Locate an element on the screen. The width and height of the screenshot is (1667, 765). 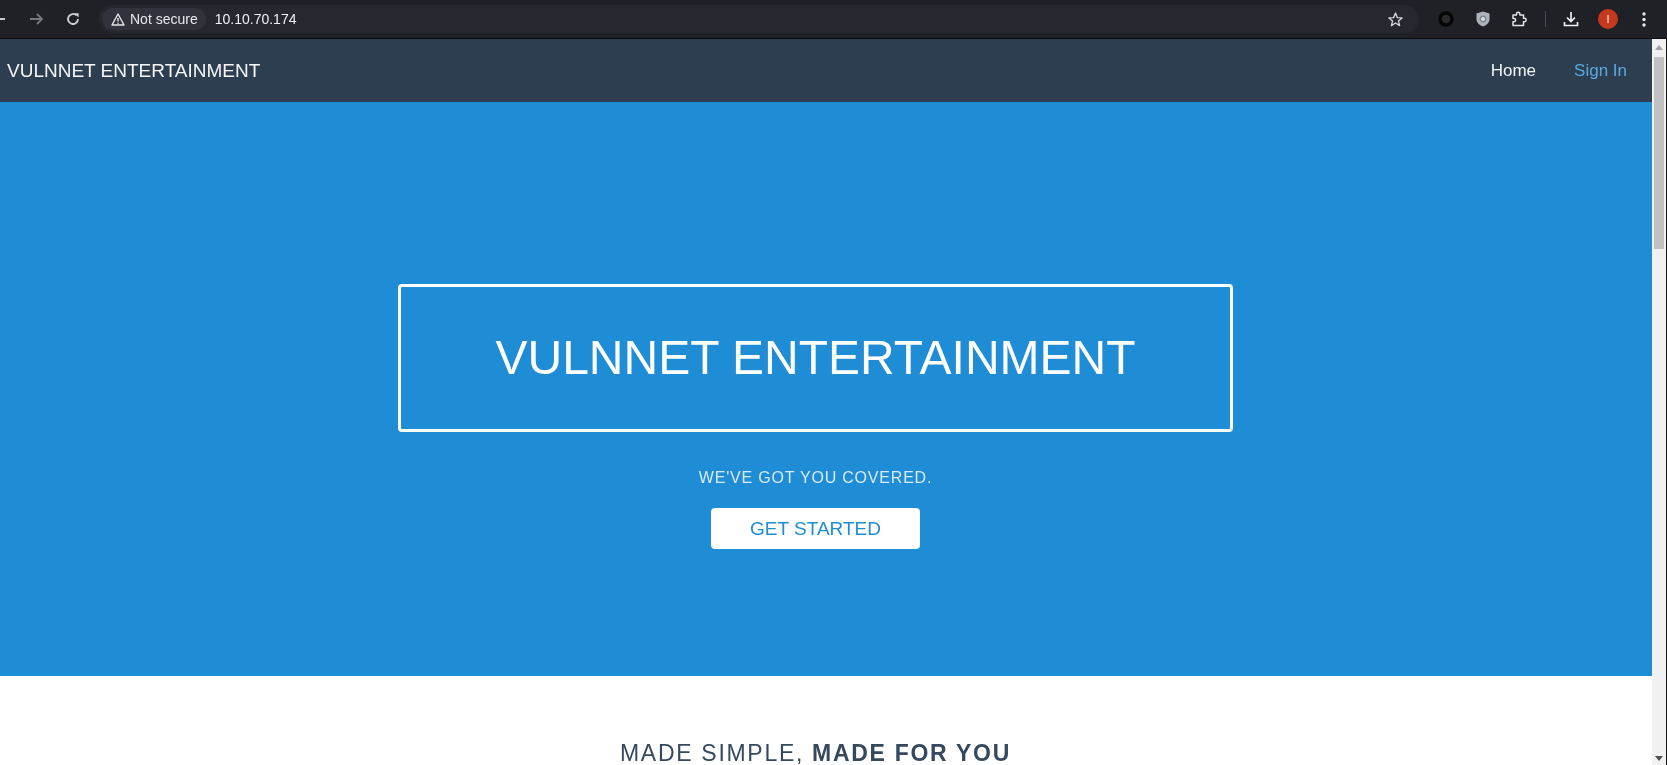
scrollbar is located at coordinates (1659, 402).